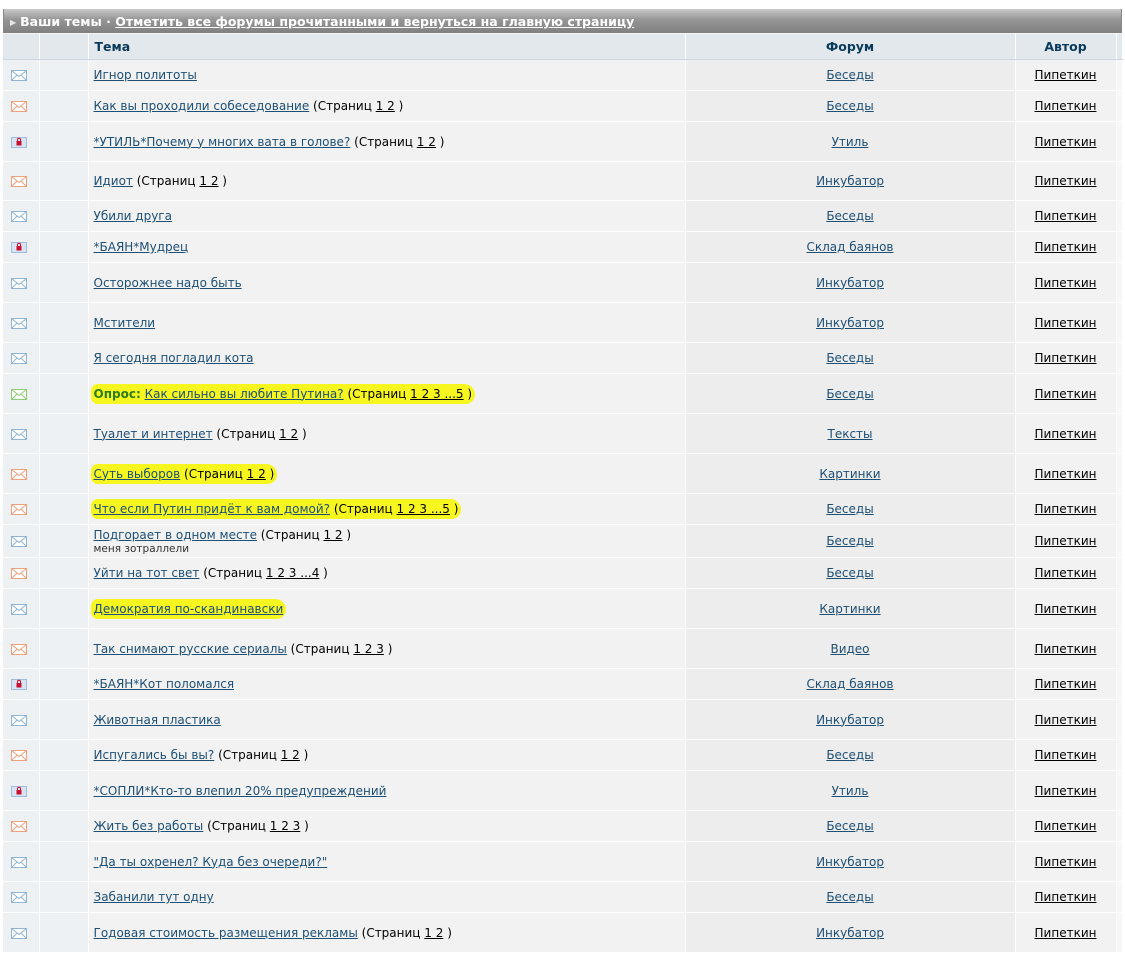 The height and width of the screenshot is (953, 1125). What do you see at coordinates (154, 755) in the screenshot?
I see `topic-title-link: Испугались бы вы?` at bounding box center [154, 755].